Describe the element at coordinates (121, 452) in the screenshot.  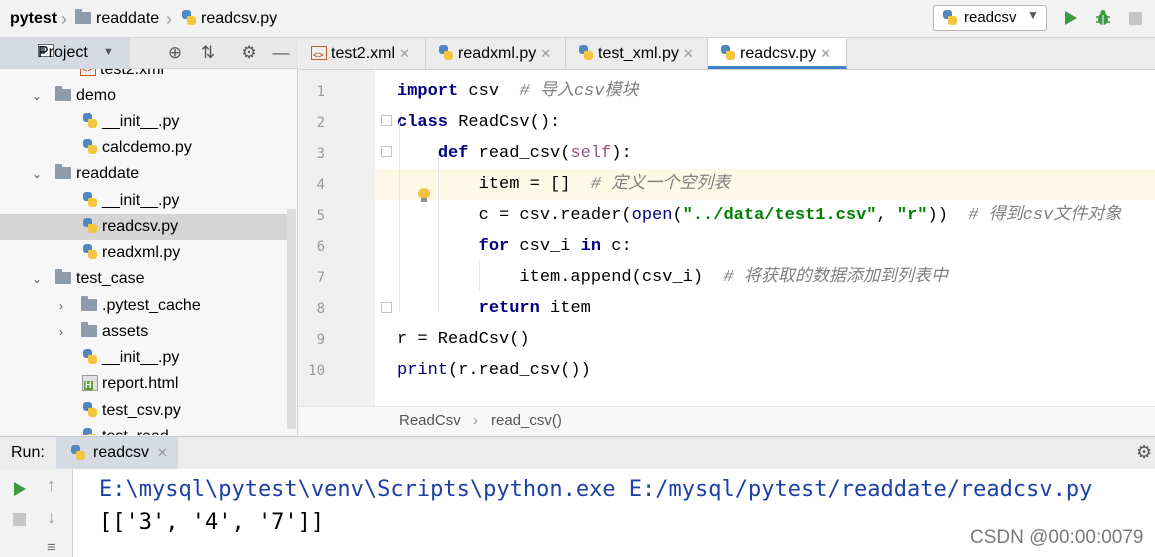
I see `run-tab-label: readcsv` at that location.